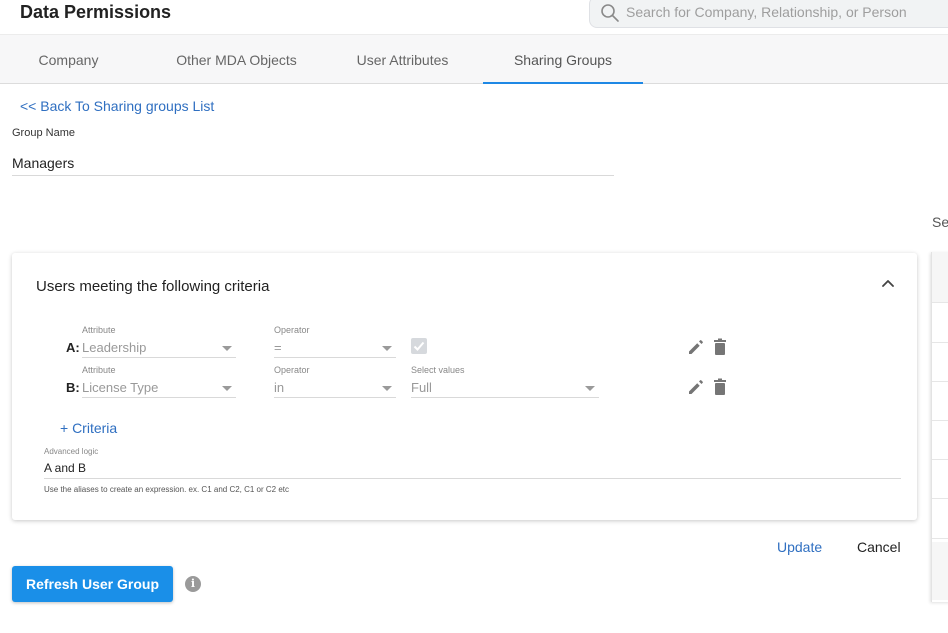  Describe the element at coordinates (610, 13) in the screenshot. I see `search-icon` at that location.